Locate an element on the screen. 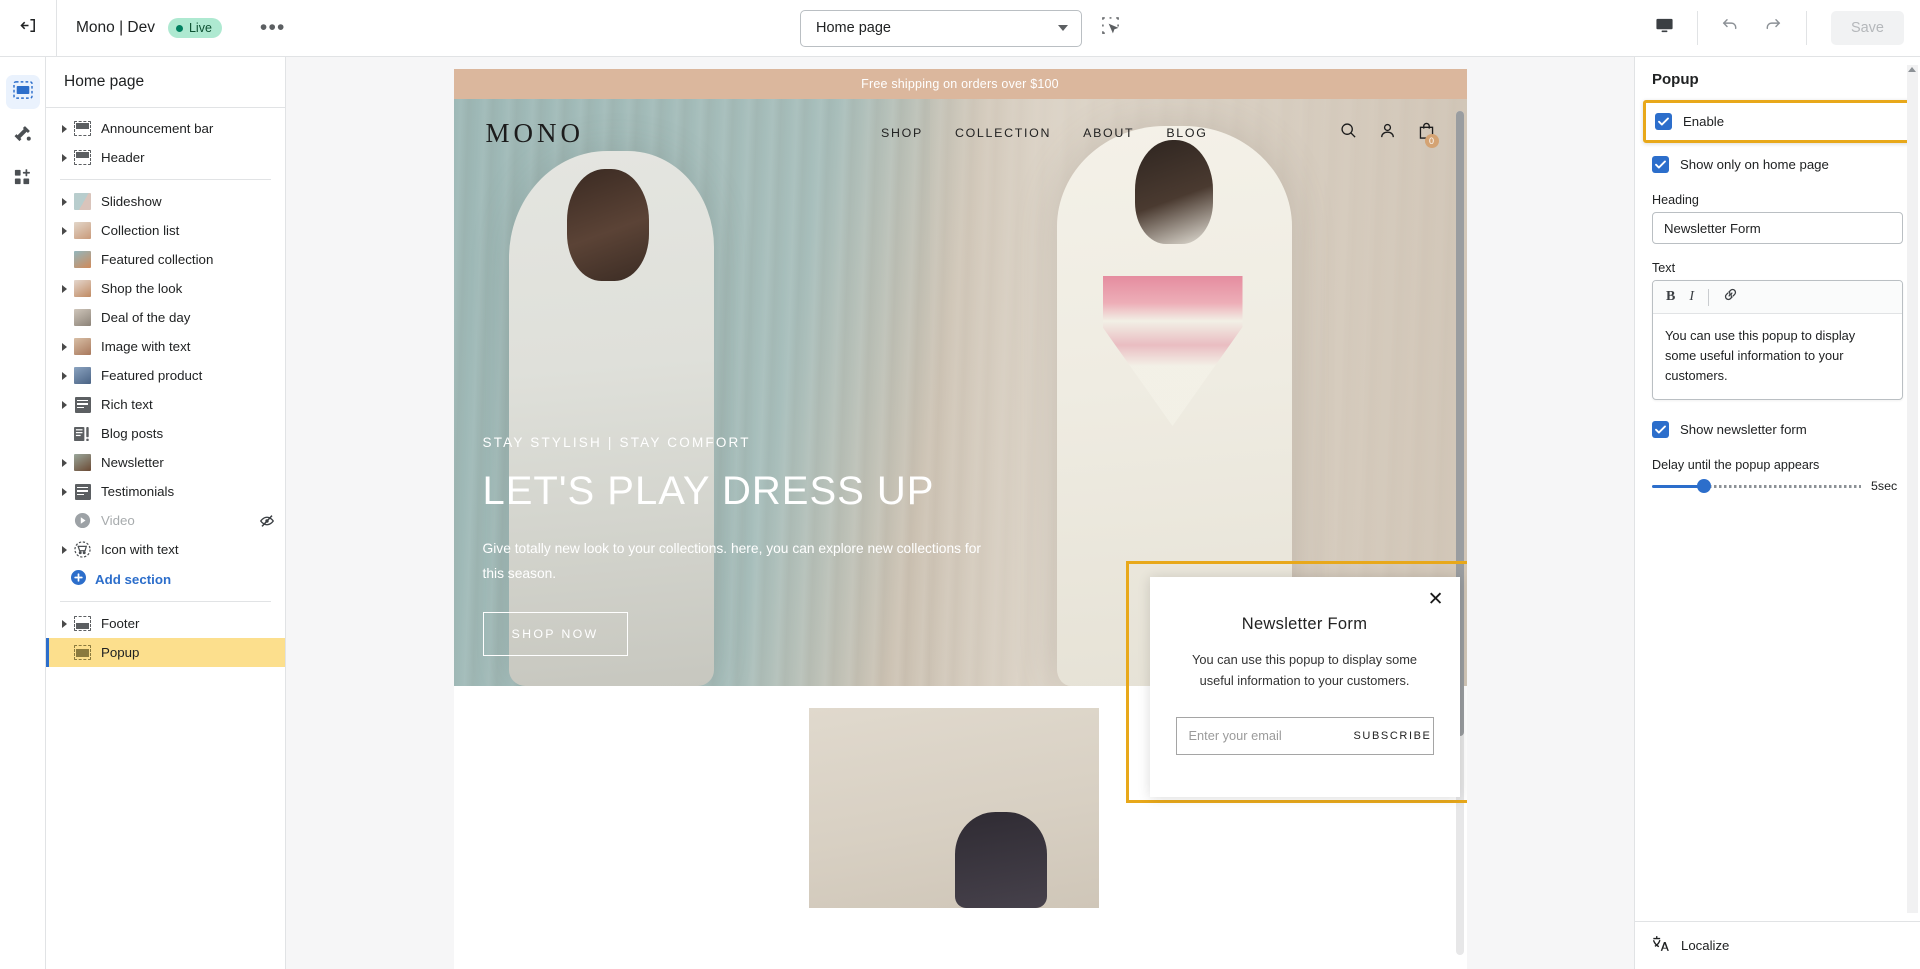 This screenshot has height=969, width=1920. enable-checkbox-row: Enable is located at coordinates (1777, 121).